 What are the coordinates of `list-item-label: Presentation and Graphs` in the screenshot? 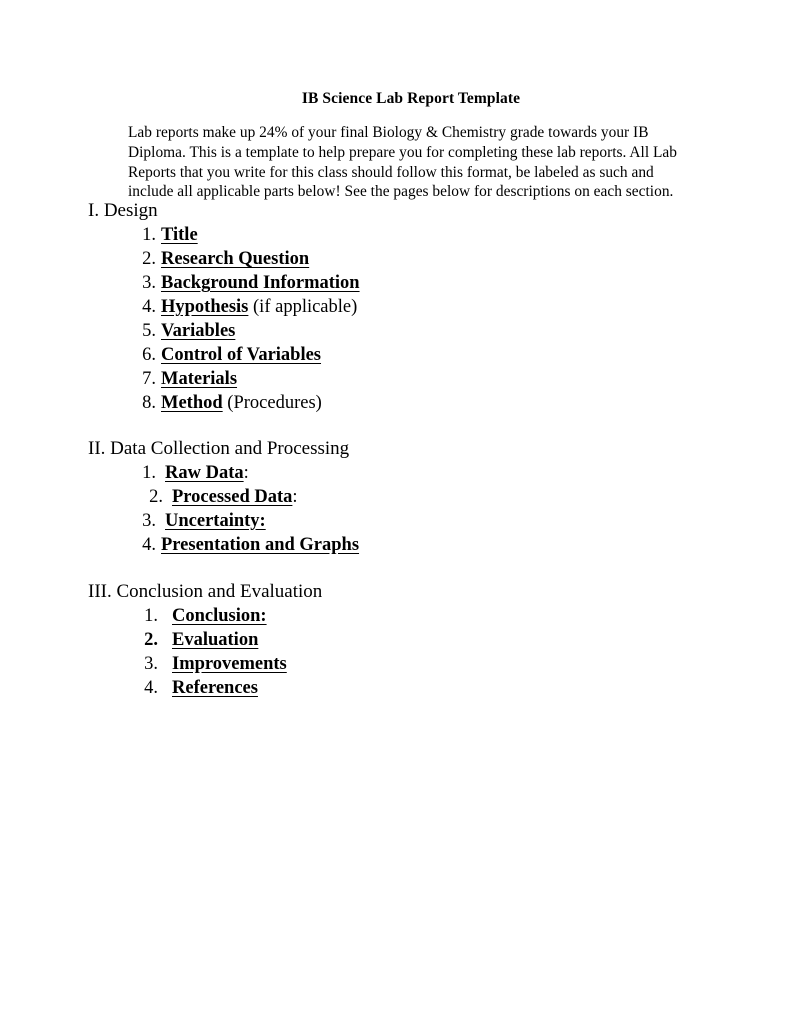 It's located at (260, 545).